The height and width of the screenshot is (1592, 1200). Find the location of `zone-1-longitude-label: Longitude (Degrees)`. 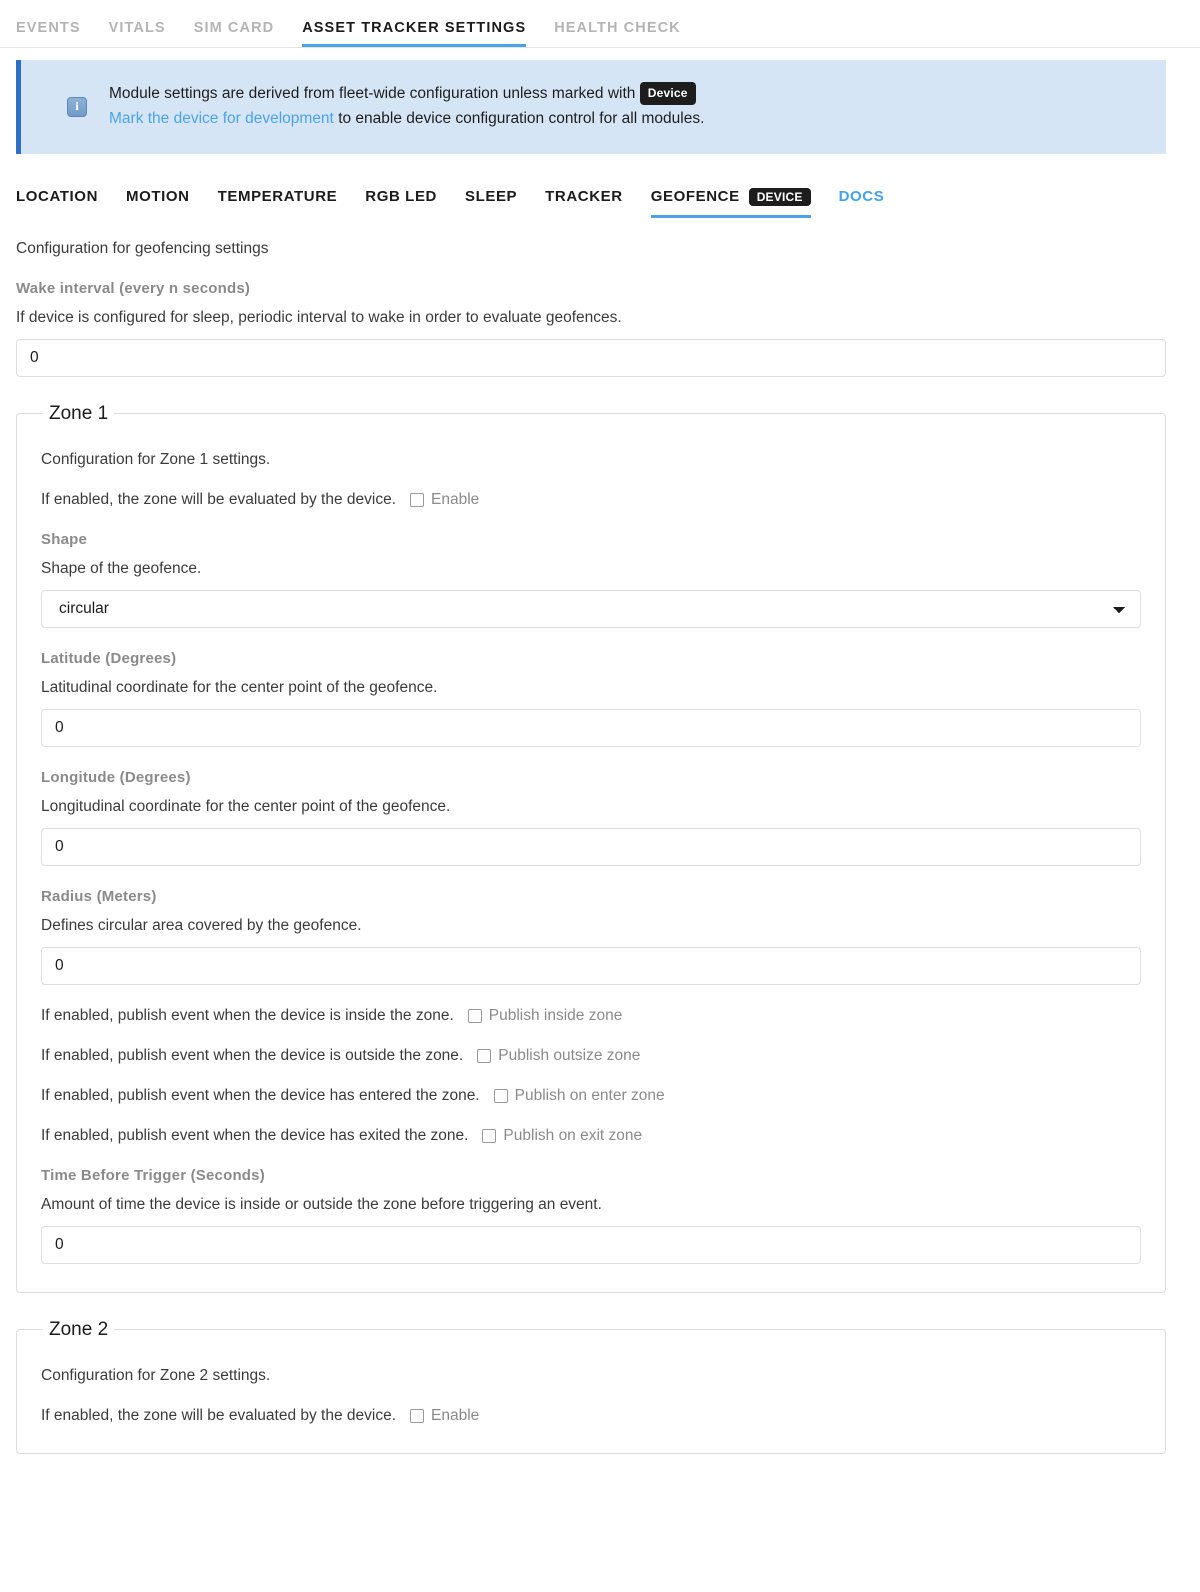

zone-1-longitude-label: Longitude (Degrees) is located at coordinates (116, 777).